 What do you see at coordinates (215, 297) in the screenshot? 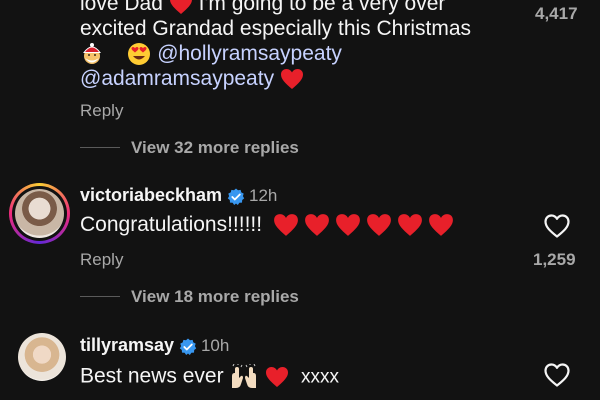
I see `view-more-replies-button: View 18 more replies` at bounding box center [215, 297].